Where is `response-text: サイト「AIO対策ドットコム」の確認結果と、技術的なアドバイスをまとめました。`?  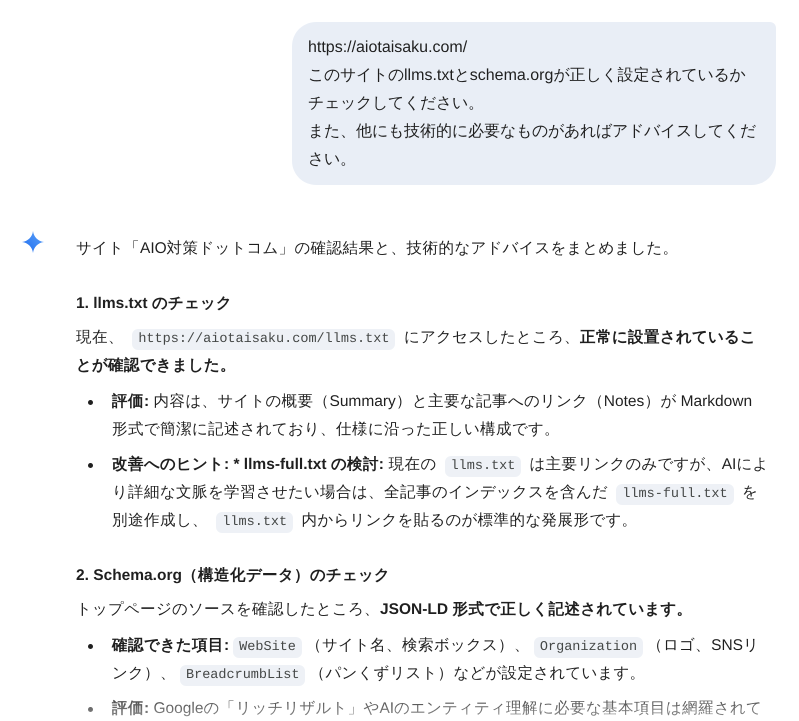
response-text: サイト「AIO対策ドットコム」の確認結果と、技術的なアドバイスをまとめました。 is located at coordinates (378, 249).